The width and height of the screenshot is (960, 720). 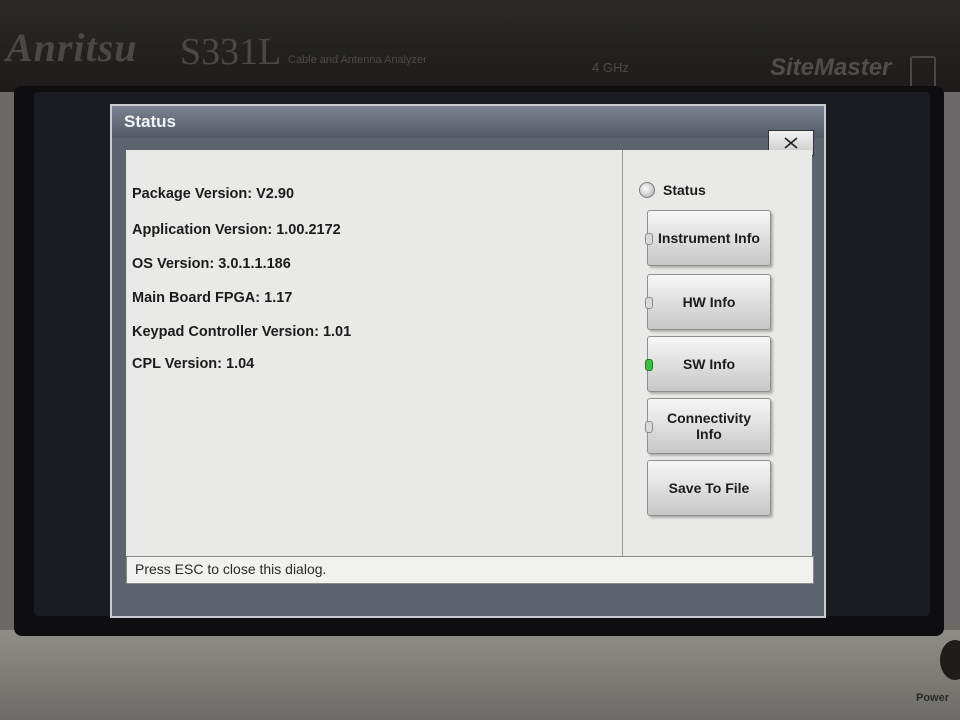 I want to click on keypad-controller-line: Keypad Controller Version: 1.01, so click(x=241, y=332).